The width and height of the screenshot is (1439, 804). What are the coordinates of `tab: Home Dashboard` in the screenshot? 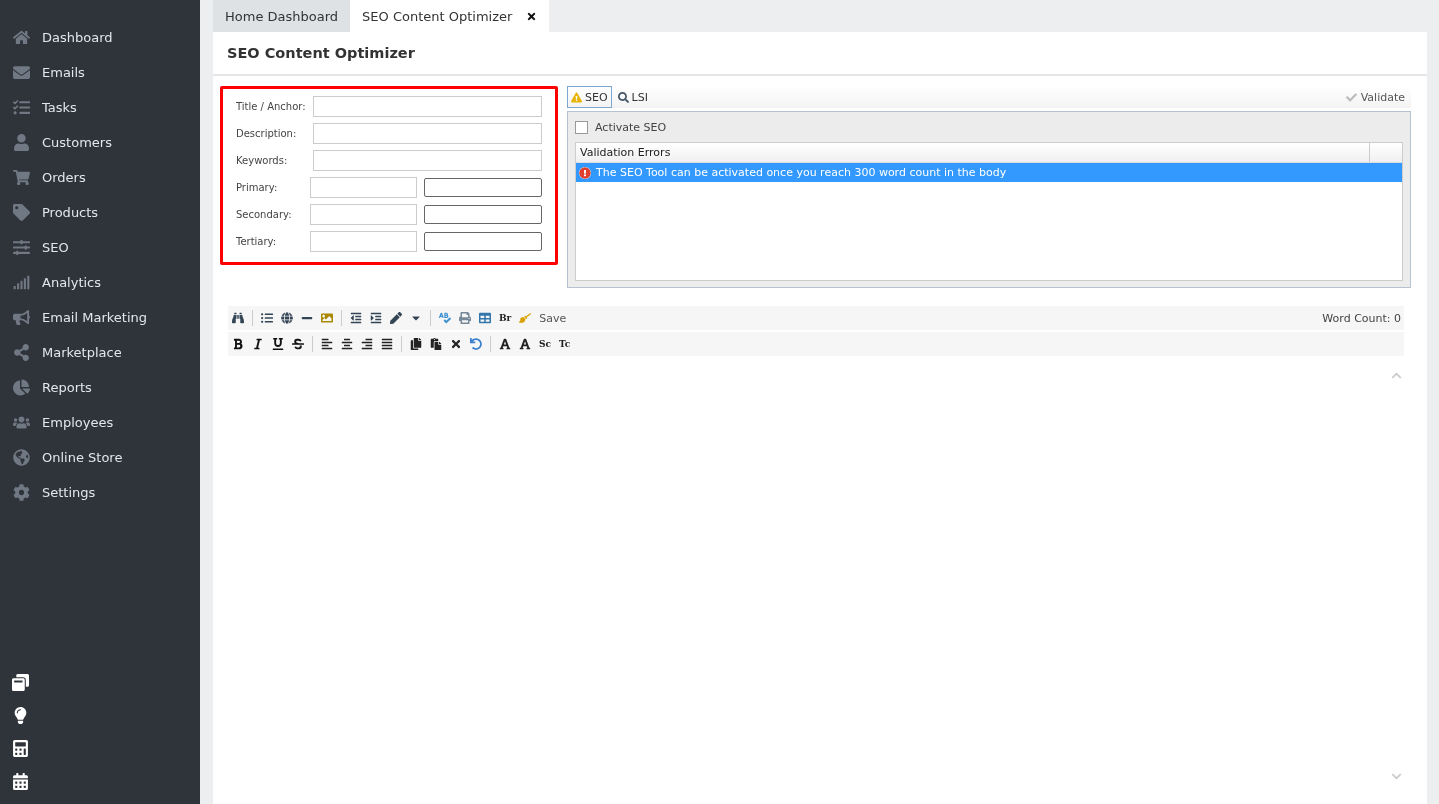 It's located at (282, 16).